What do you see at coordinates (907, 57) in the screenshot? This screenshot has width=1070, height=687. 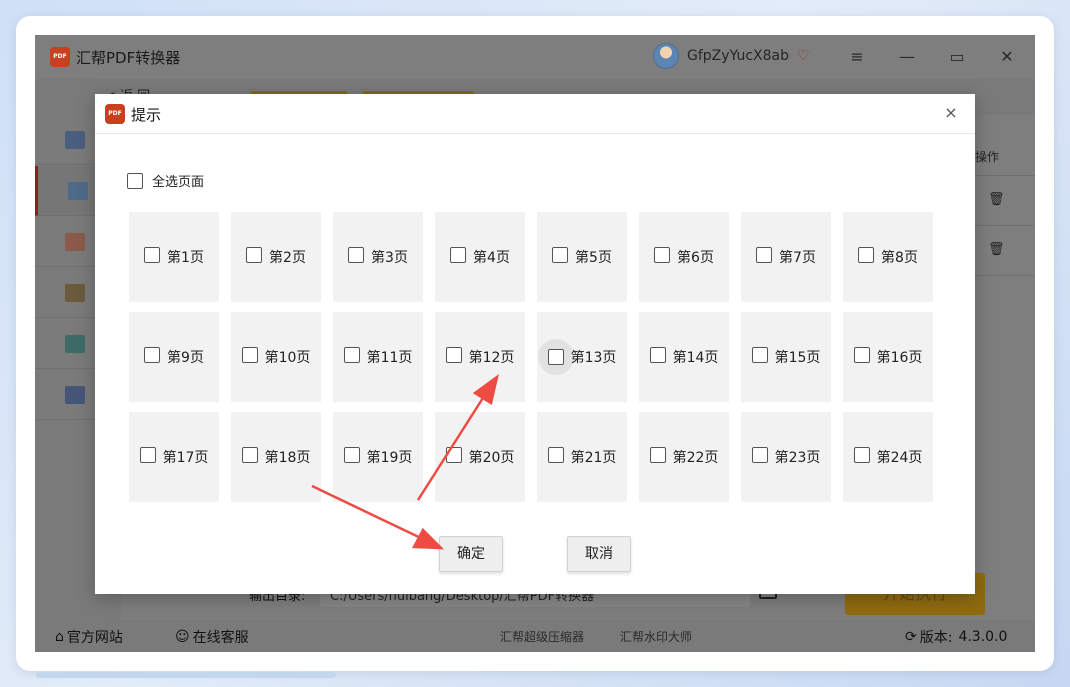 I see `minimize-icon: —` at bounding box center [907, 57].